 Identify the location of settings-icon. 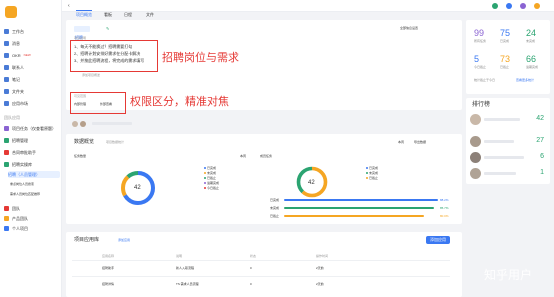
(537, 6).